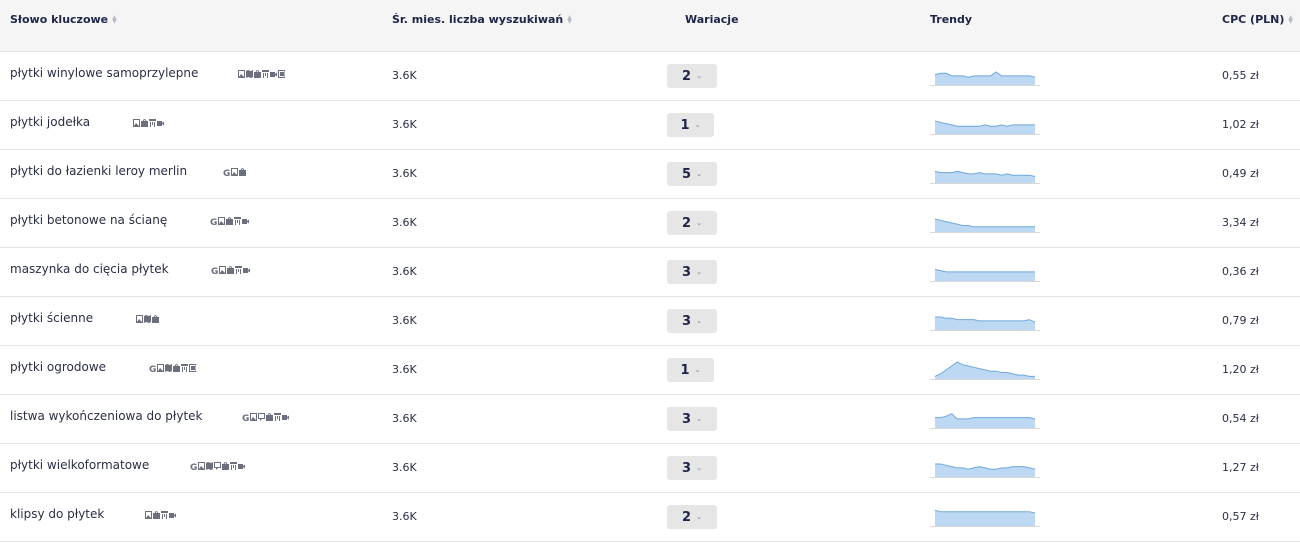 The width and height of the screenshot is (1300, 556). I want to click on serp-features, so click(261, 74).